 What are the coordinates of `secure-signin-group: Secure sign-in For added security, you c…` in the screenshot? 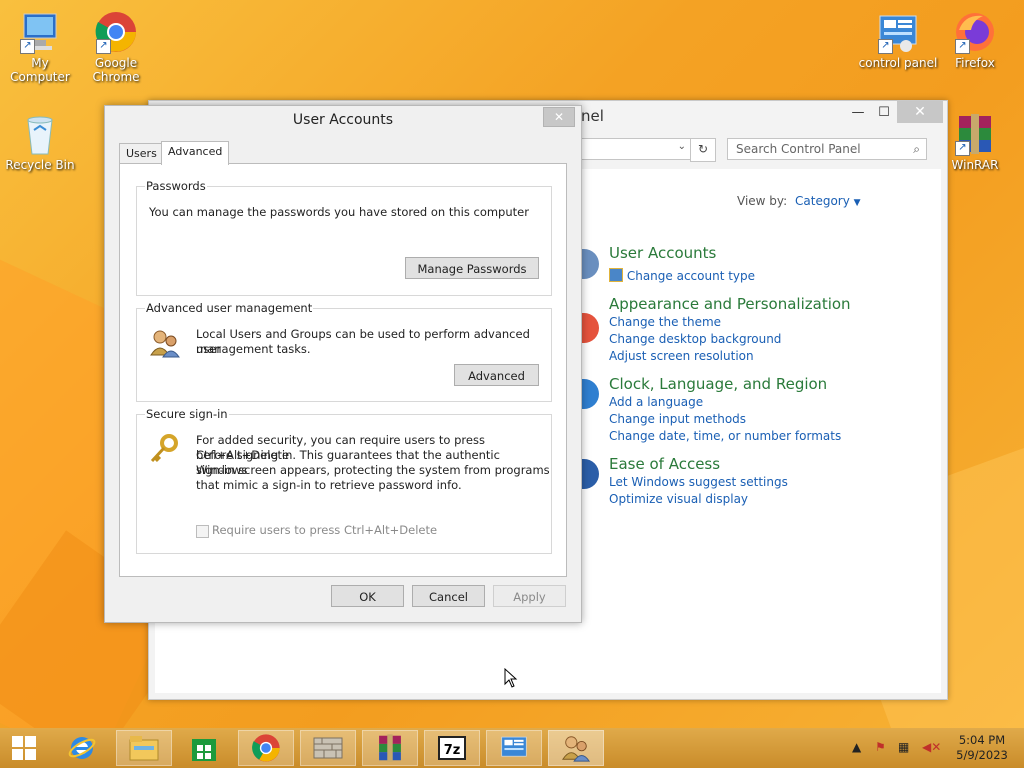 It's located at (344, 480).